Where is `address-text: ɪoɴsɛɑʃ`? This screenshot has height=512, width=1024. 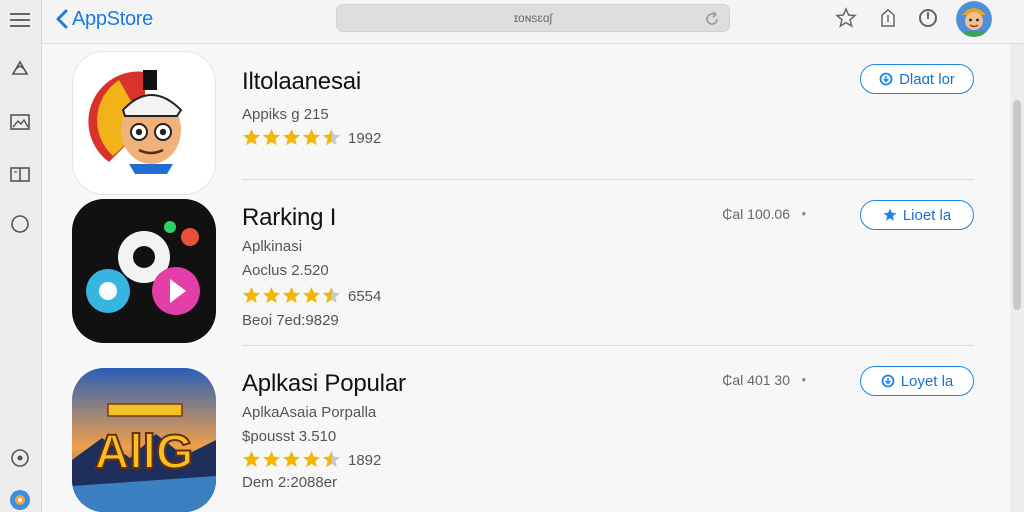 address-text: ɪoɴsɛɑʃ is located at coordinates (533, 18).